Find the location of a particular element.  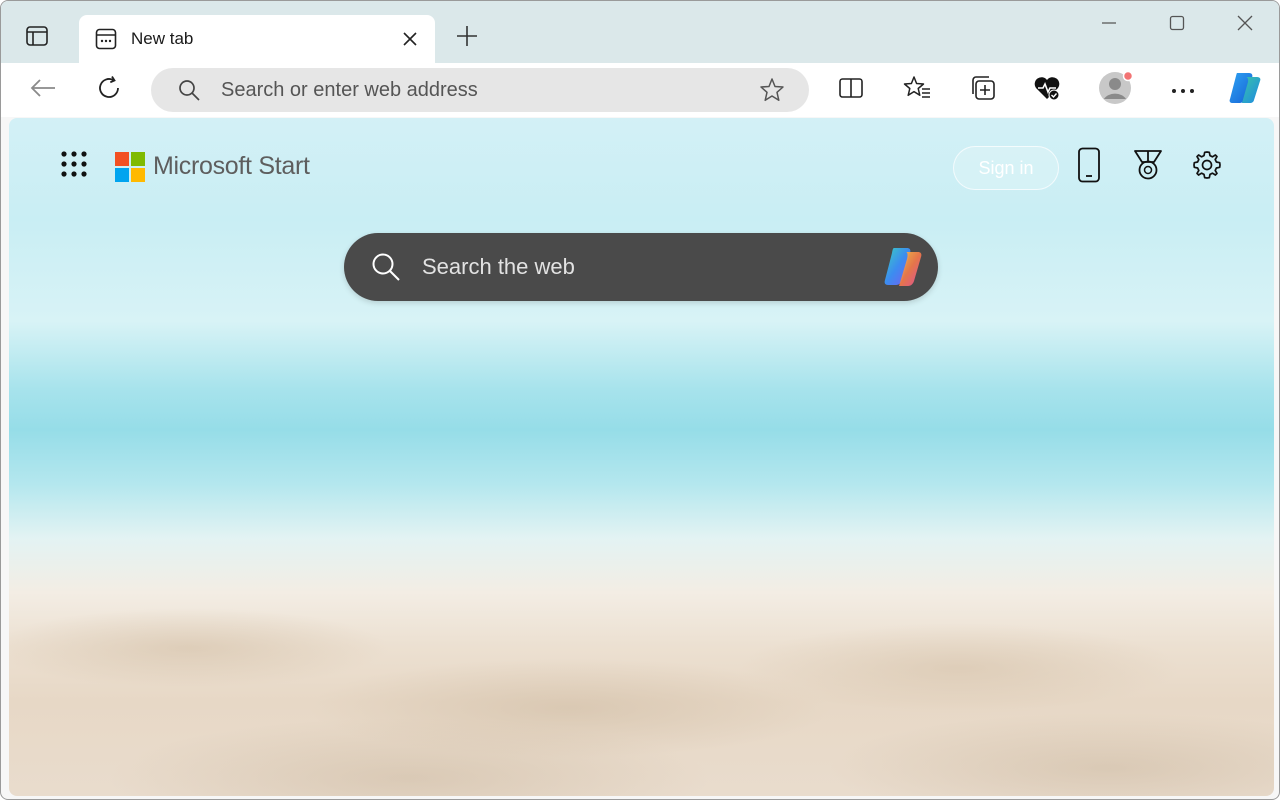

address-input is located at coordinates (489, 90).